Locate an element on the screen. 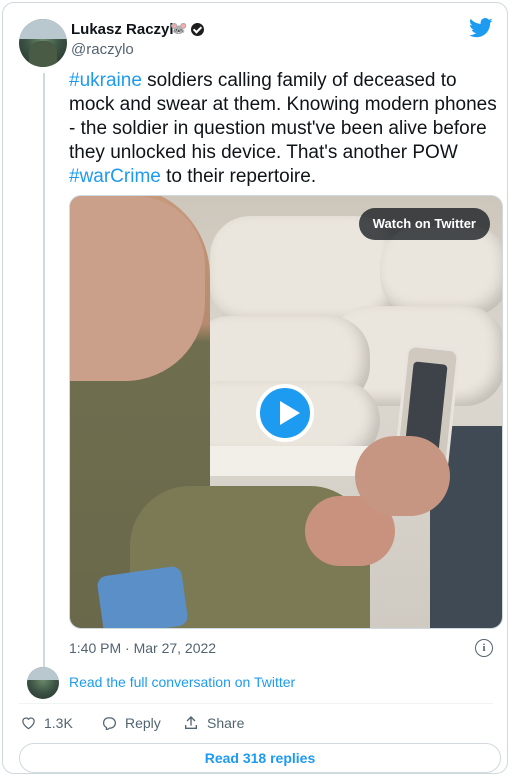 The image size is (512, 777). divider is located at coordinates (256, 703).